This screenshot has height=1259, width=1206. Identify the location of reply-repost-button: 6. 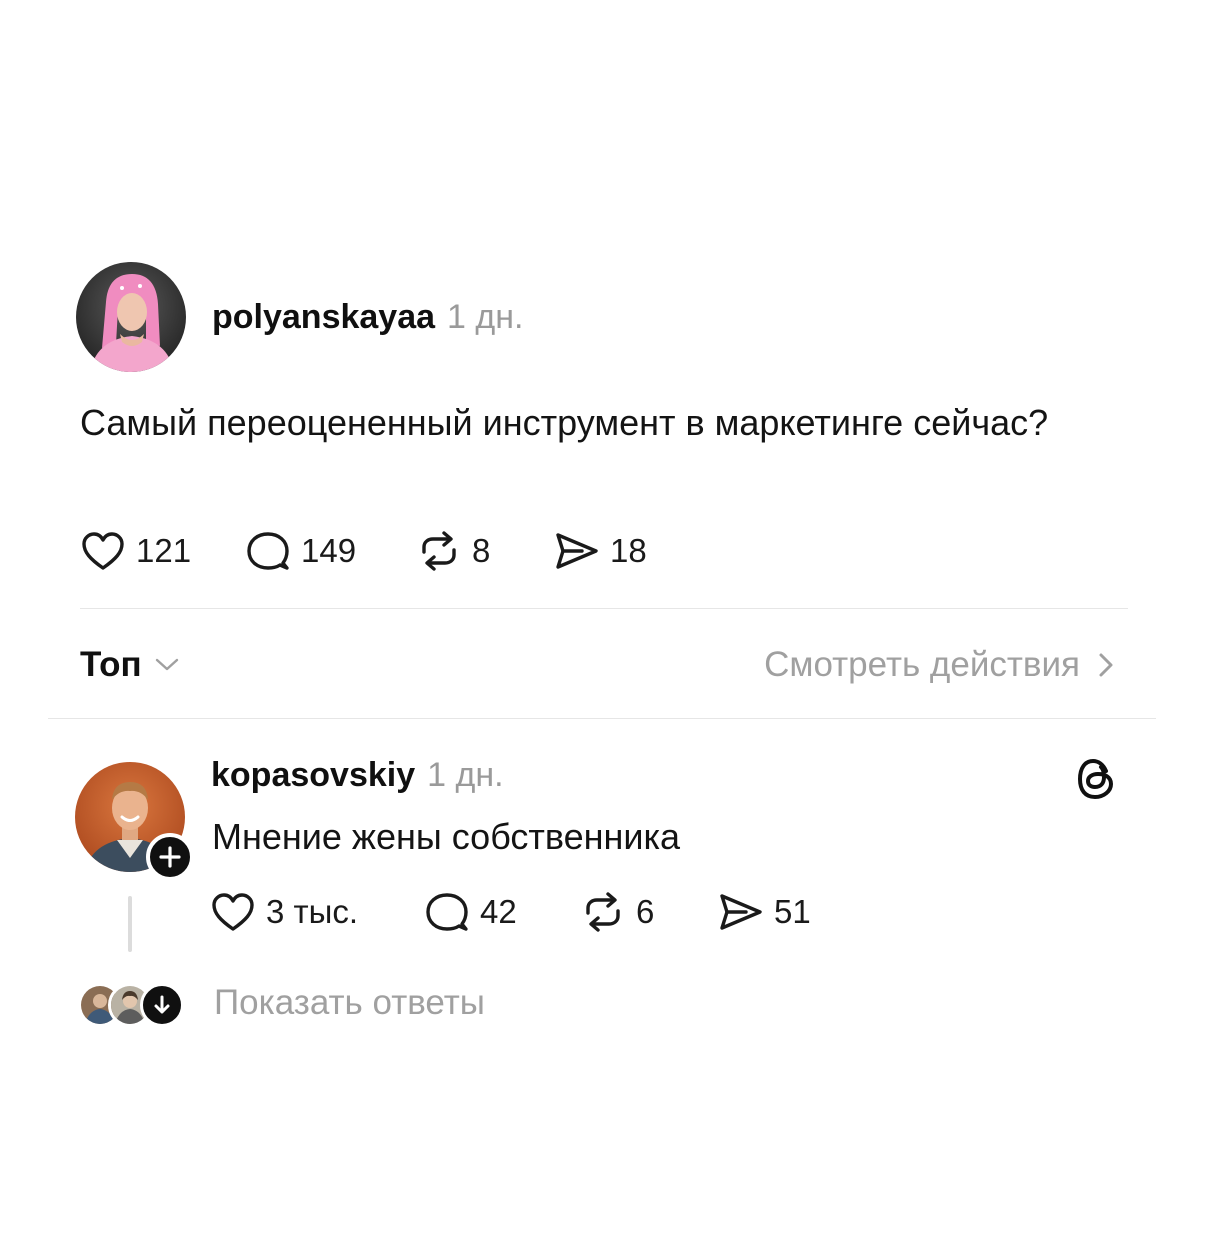
(649, 912).